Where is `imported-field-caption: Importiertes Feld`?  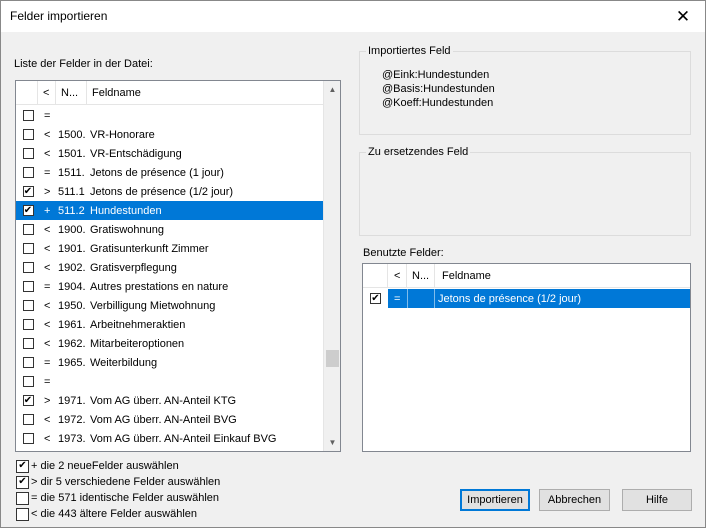
imported-field-caption: Importiertes Feld is located at coordinates (409, 51).